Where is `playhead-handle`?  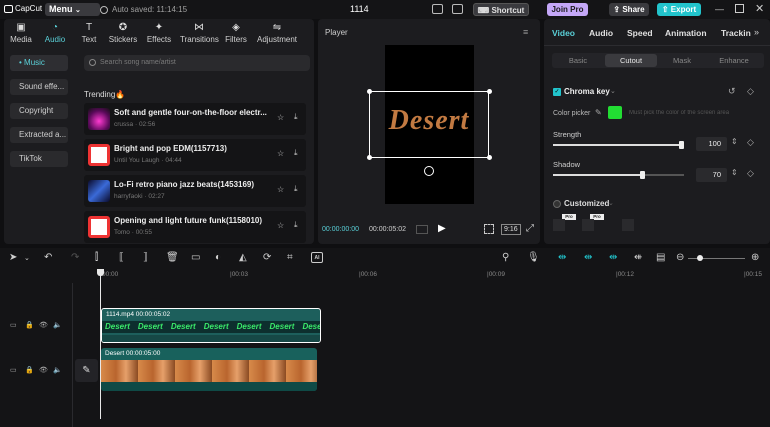 playhead-handle is located at coordinates (100, 272).